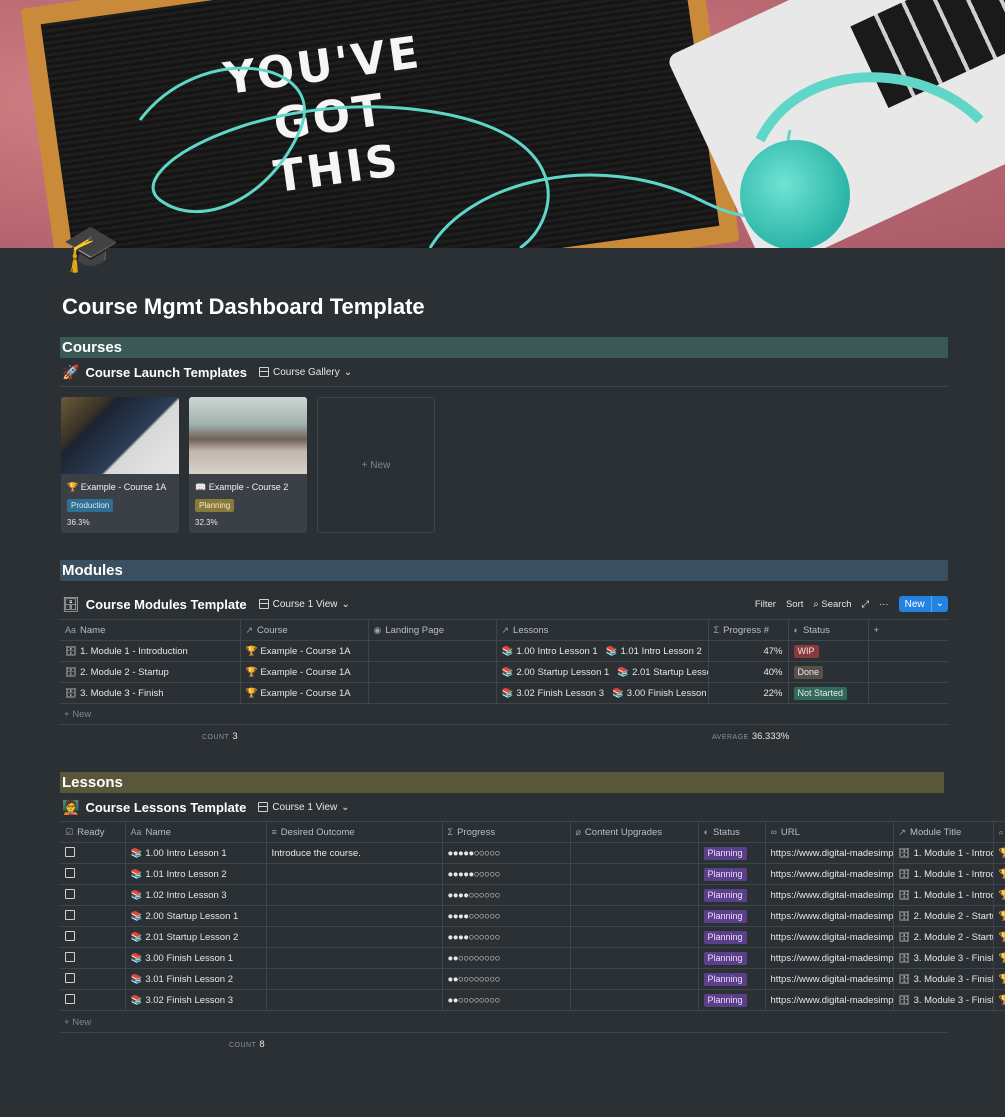 Image resolution: width=1005 pixels, height=1117 pixels. What do you see at coordinates (354, 832) in the screenshot?
I see `column-header-desired-outcome: ≡ Desired Outcome` at bounding box center [354, 832].